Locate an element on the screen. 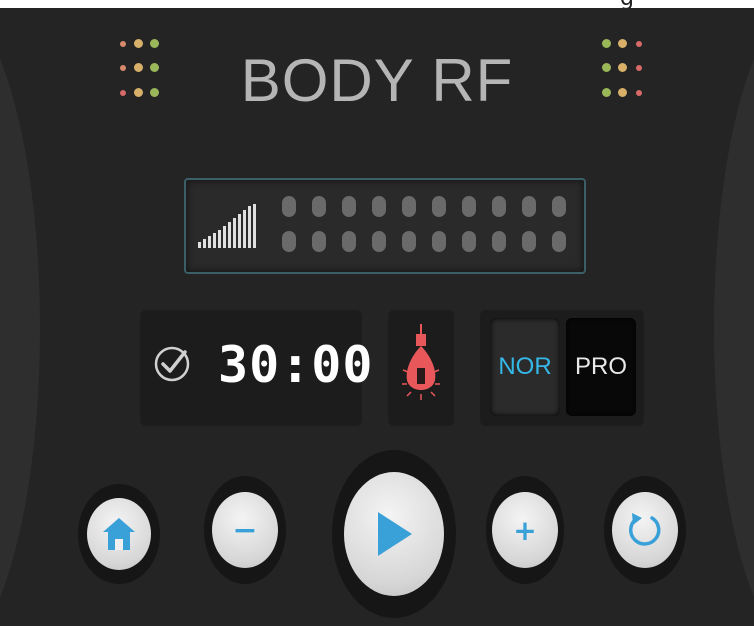 The height and width of the screenshot is (630, 754). reset-button is located at coordinates (645, 530).